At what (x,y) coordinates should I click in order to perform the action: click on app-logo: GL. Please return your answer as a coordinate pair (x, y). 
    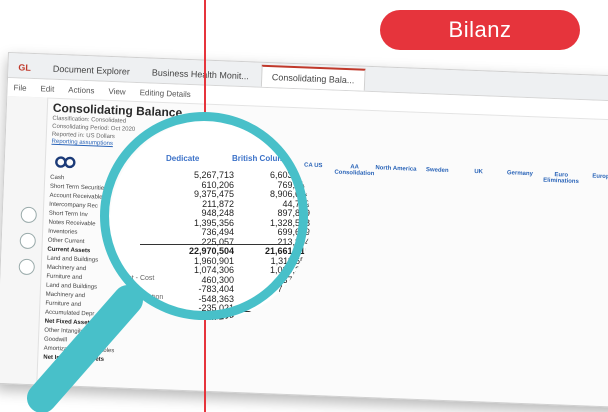
    Looking at the image, I should click on (25, 67).